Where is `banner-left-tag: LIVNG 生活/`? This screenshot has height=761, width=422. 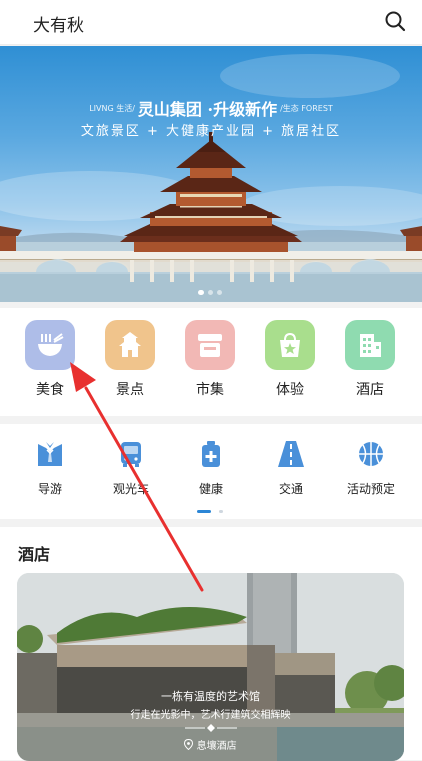 banner-left-tag: LIVNG 生活/ is located at coordinates (112, 108).